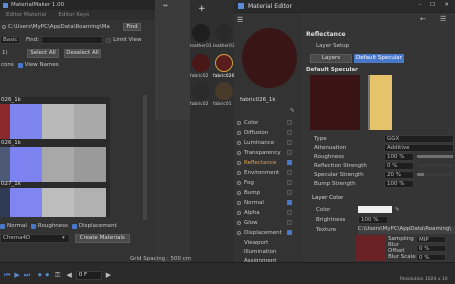  What do you see at coordinates (40, 275) in the screenshot?
I see `record-icon: ⏺` at bounding box center [40, 275].